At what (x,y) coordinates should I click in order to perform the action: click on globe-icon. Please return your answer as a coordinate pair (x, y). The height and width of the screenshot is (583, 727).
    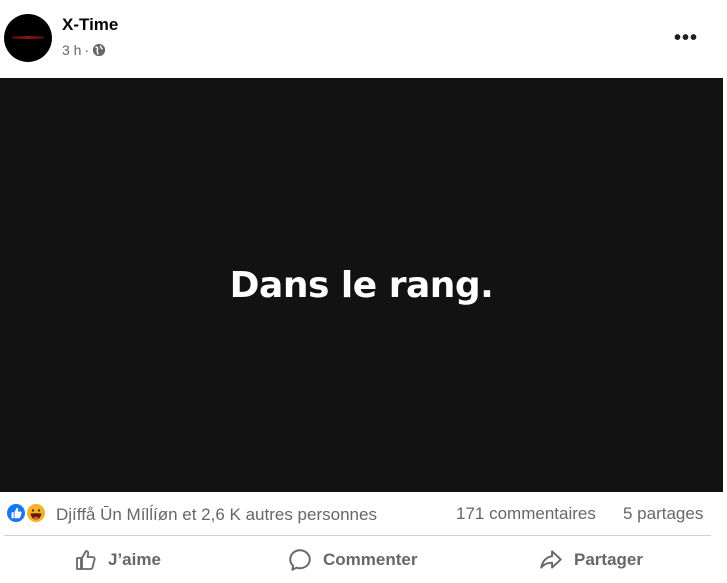
    Looking at the image, I should click on (99, 50).